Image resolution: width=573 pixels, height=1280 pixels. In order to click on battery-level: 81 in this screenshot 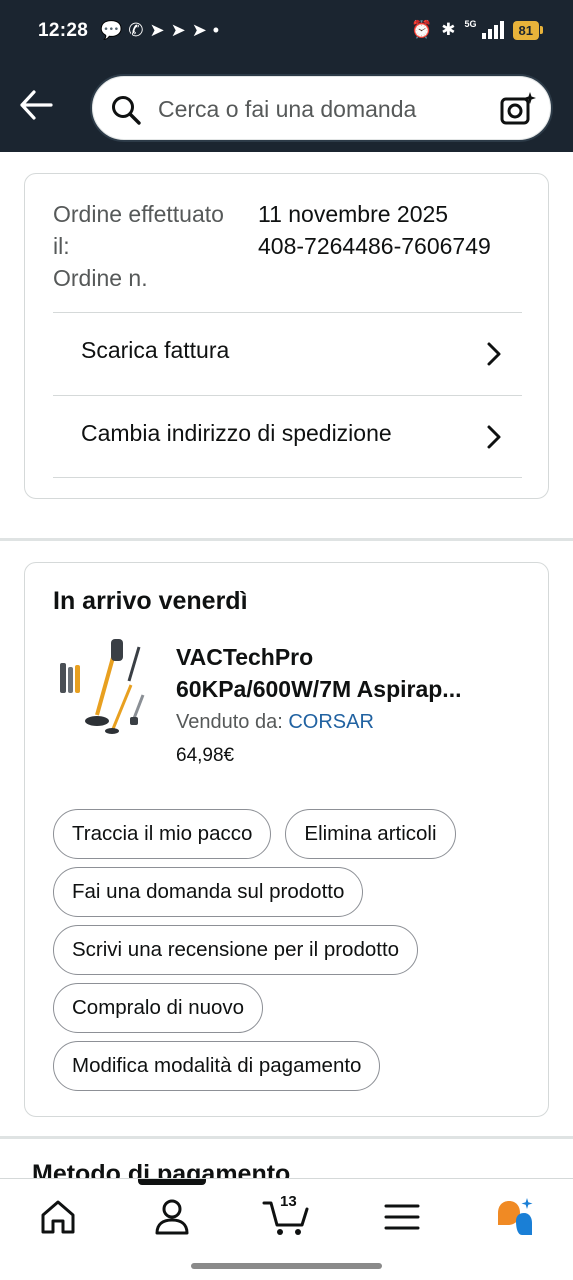, I will do `click(525, 30)`.